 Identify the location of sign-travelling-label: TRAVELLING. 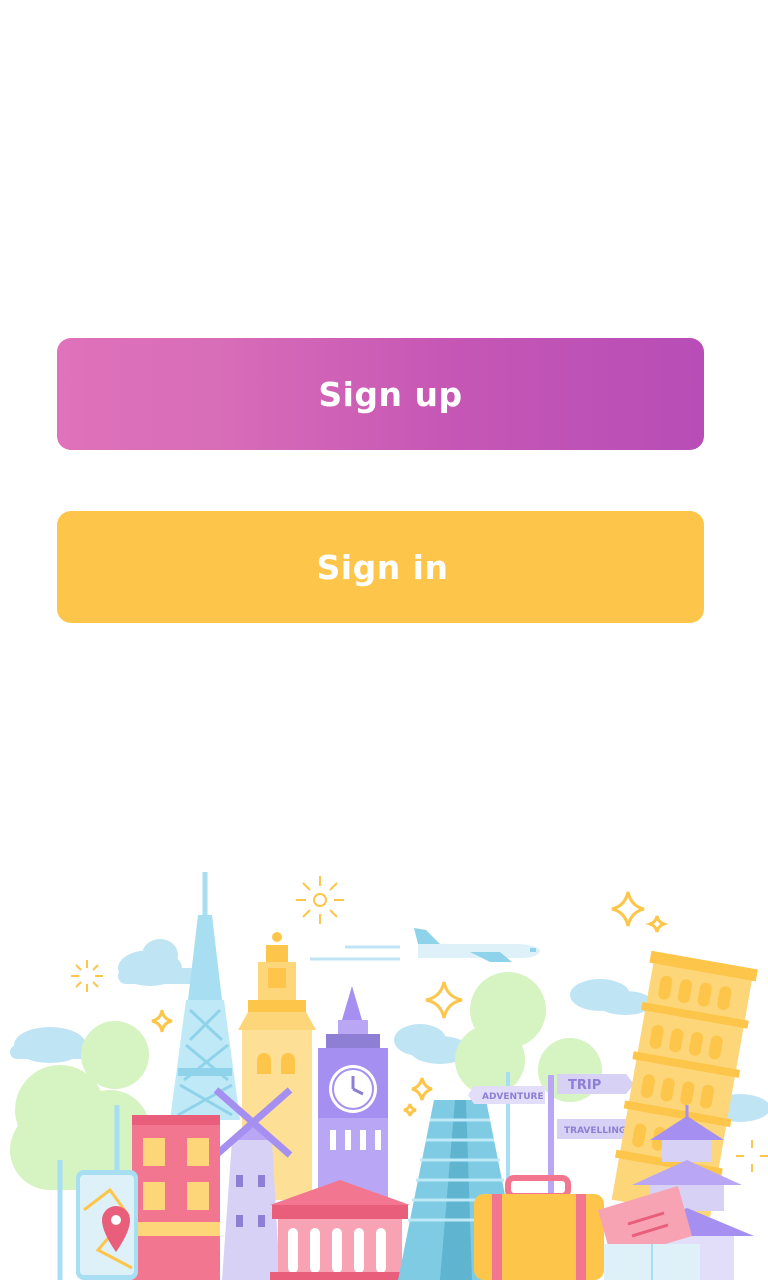
(595, 1131).